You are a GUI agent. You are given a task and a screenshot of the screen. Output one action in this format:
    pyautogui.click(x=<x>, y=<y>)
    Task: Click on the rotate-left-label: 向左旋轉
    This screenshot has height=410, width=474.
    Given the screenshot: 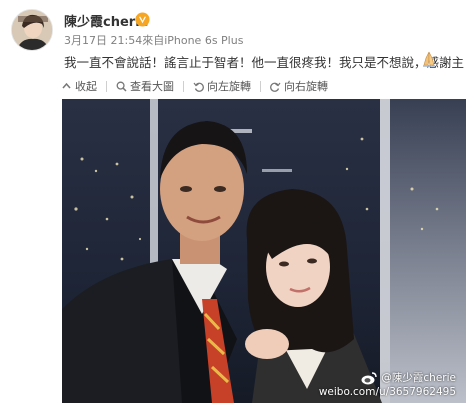 What is the action you would take?
    pyautogui.click(x=229, y=86)
    